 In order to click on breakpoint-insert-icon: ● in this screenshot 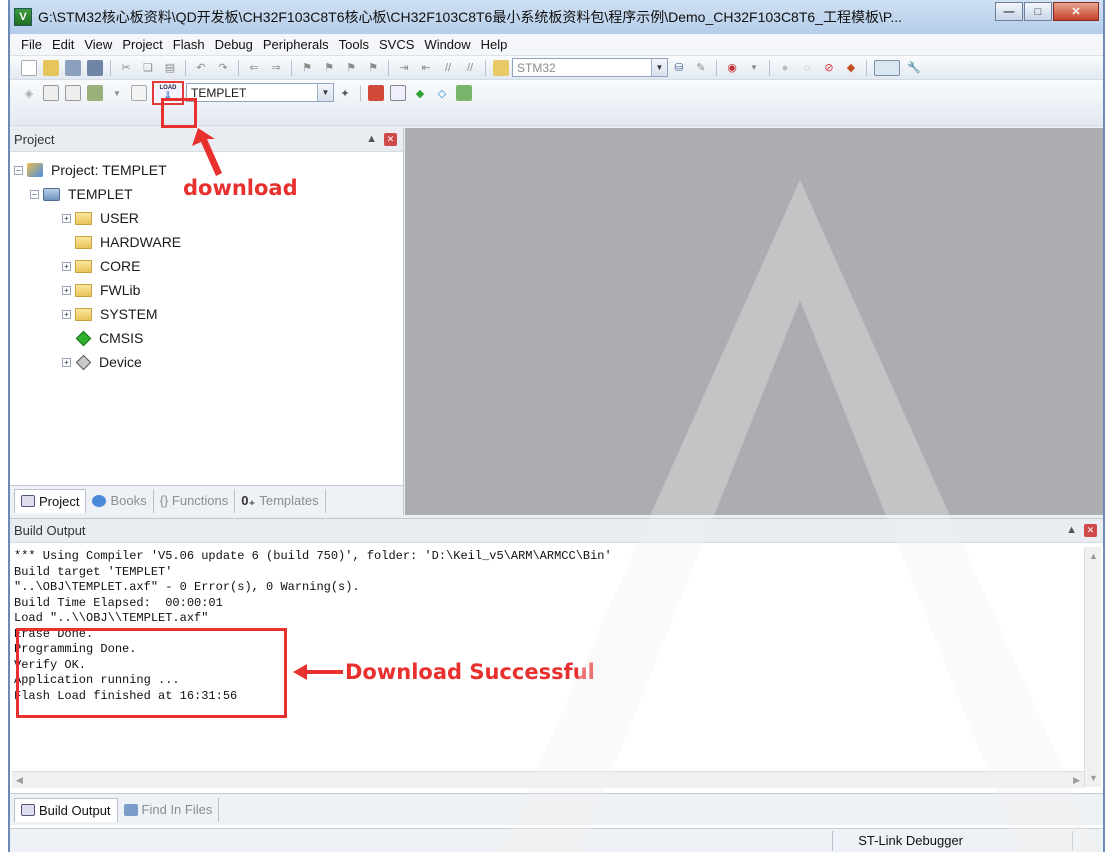, I will do `click(785, 68)`.